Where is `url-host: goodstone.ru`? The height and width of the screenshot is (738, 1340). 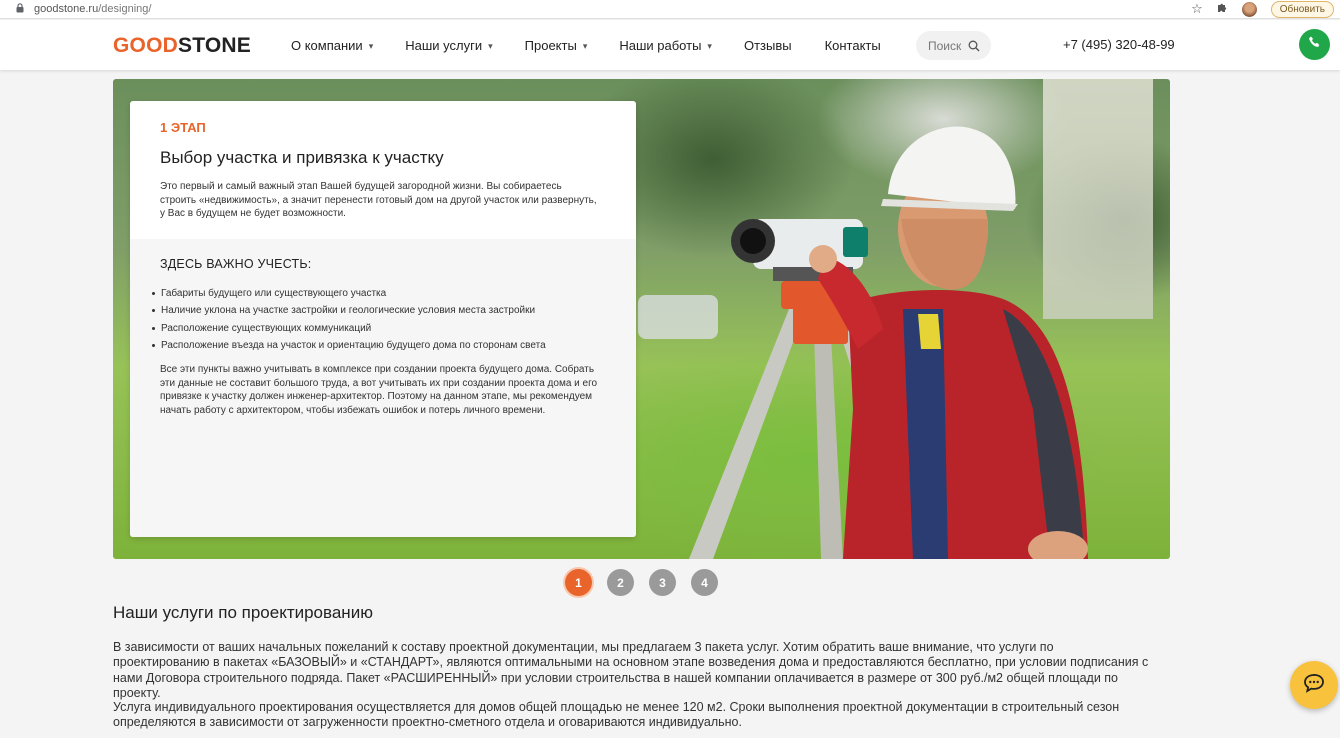 url-host: goodstone.ru is located at coordinates (66, 9).